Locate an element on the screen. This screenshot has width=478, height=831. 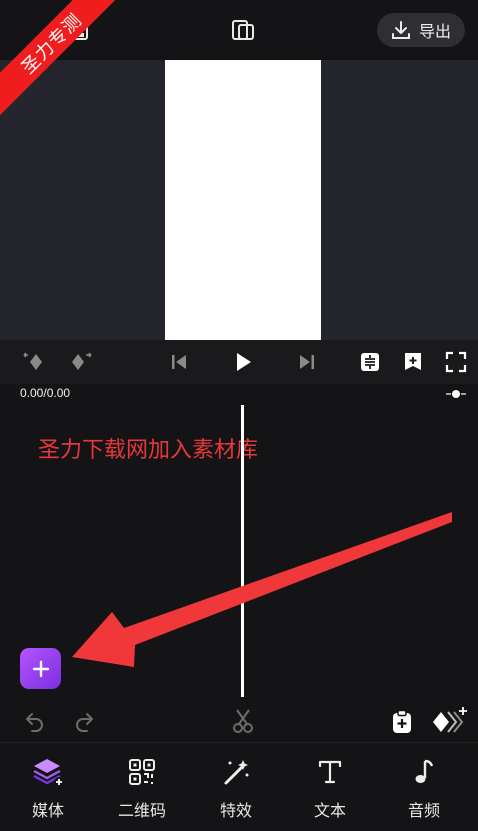
tool-qr-code: 二维码 is located at coordinates (142, 787).